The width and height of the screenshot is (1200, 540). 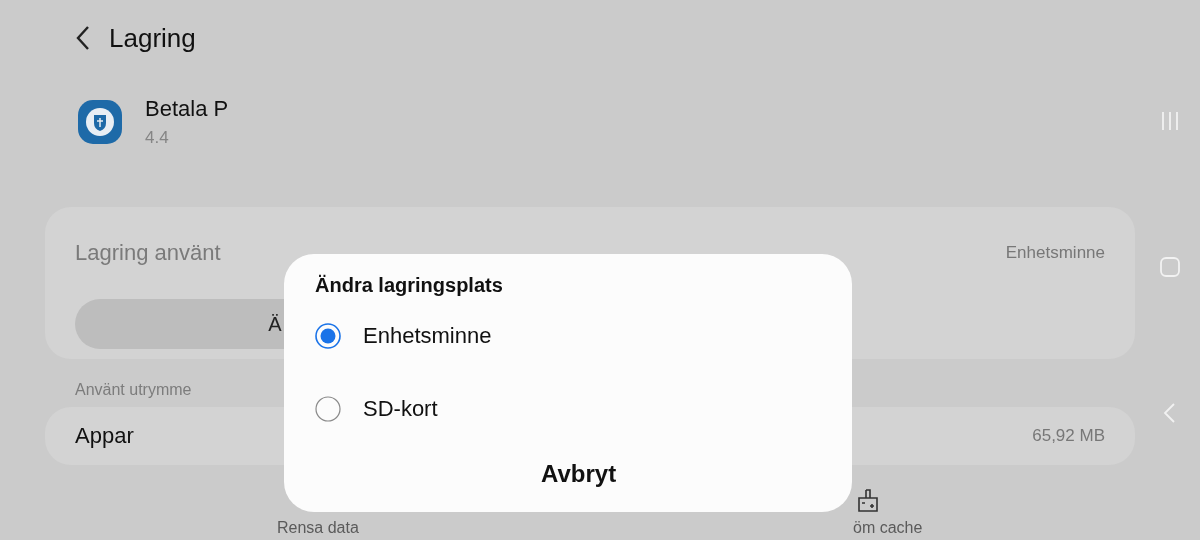 I want to click on storage-label: Lagring använt, so click(x=148, y=253).